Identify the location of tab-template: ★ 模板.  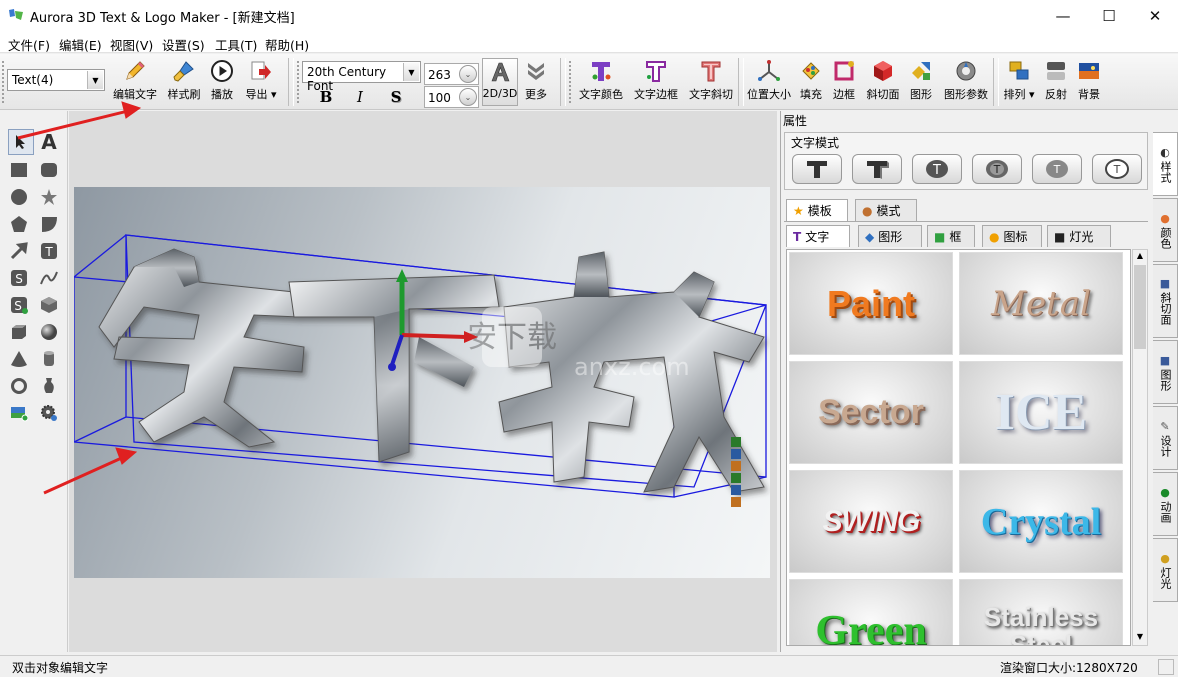
(817, 210).